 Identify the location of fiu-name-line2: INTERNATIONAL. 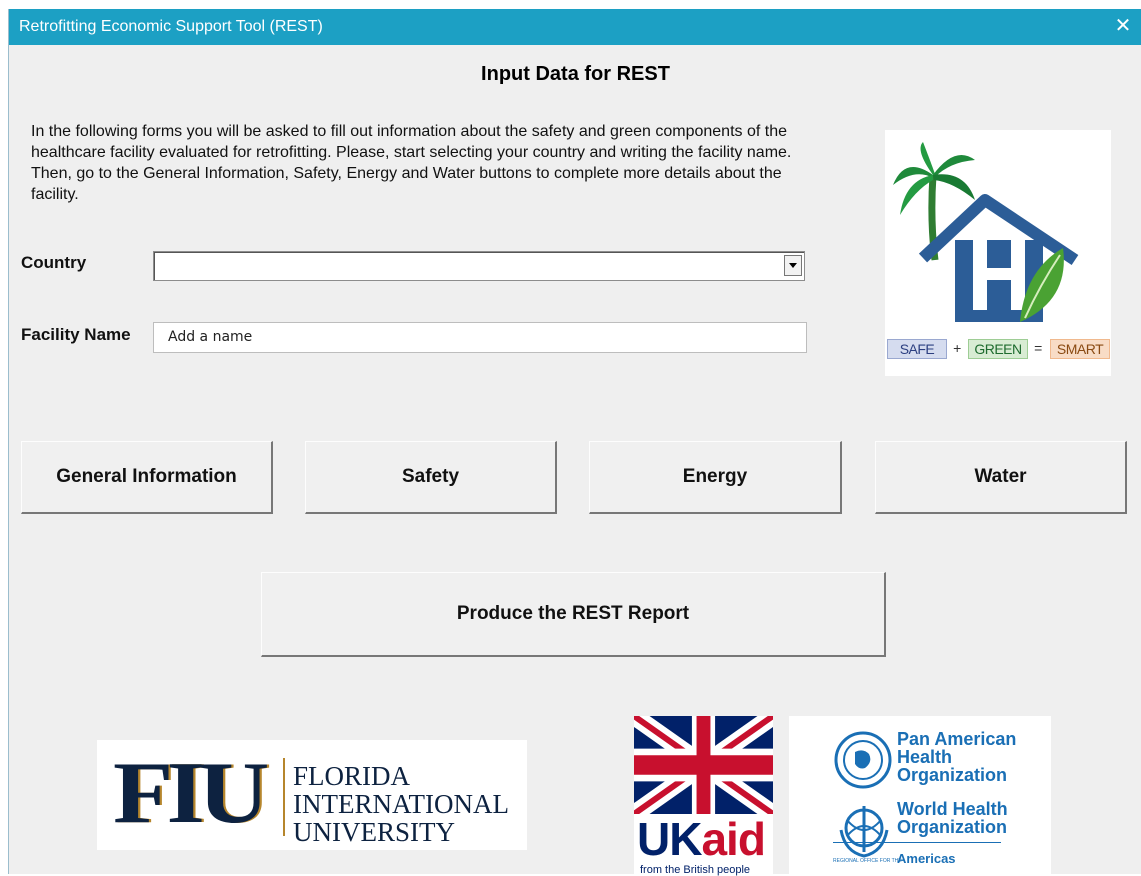
(401, 804).